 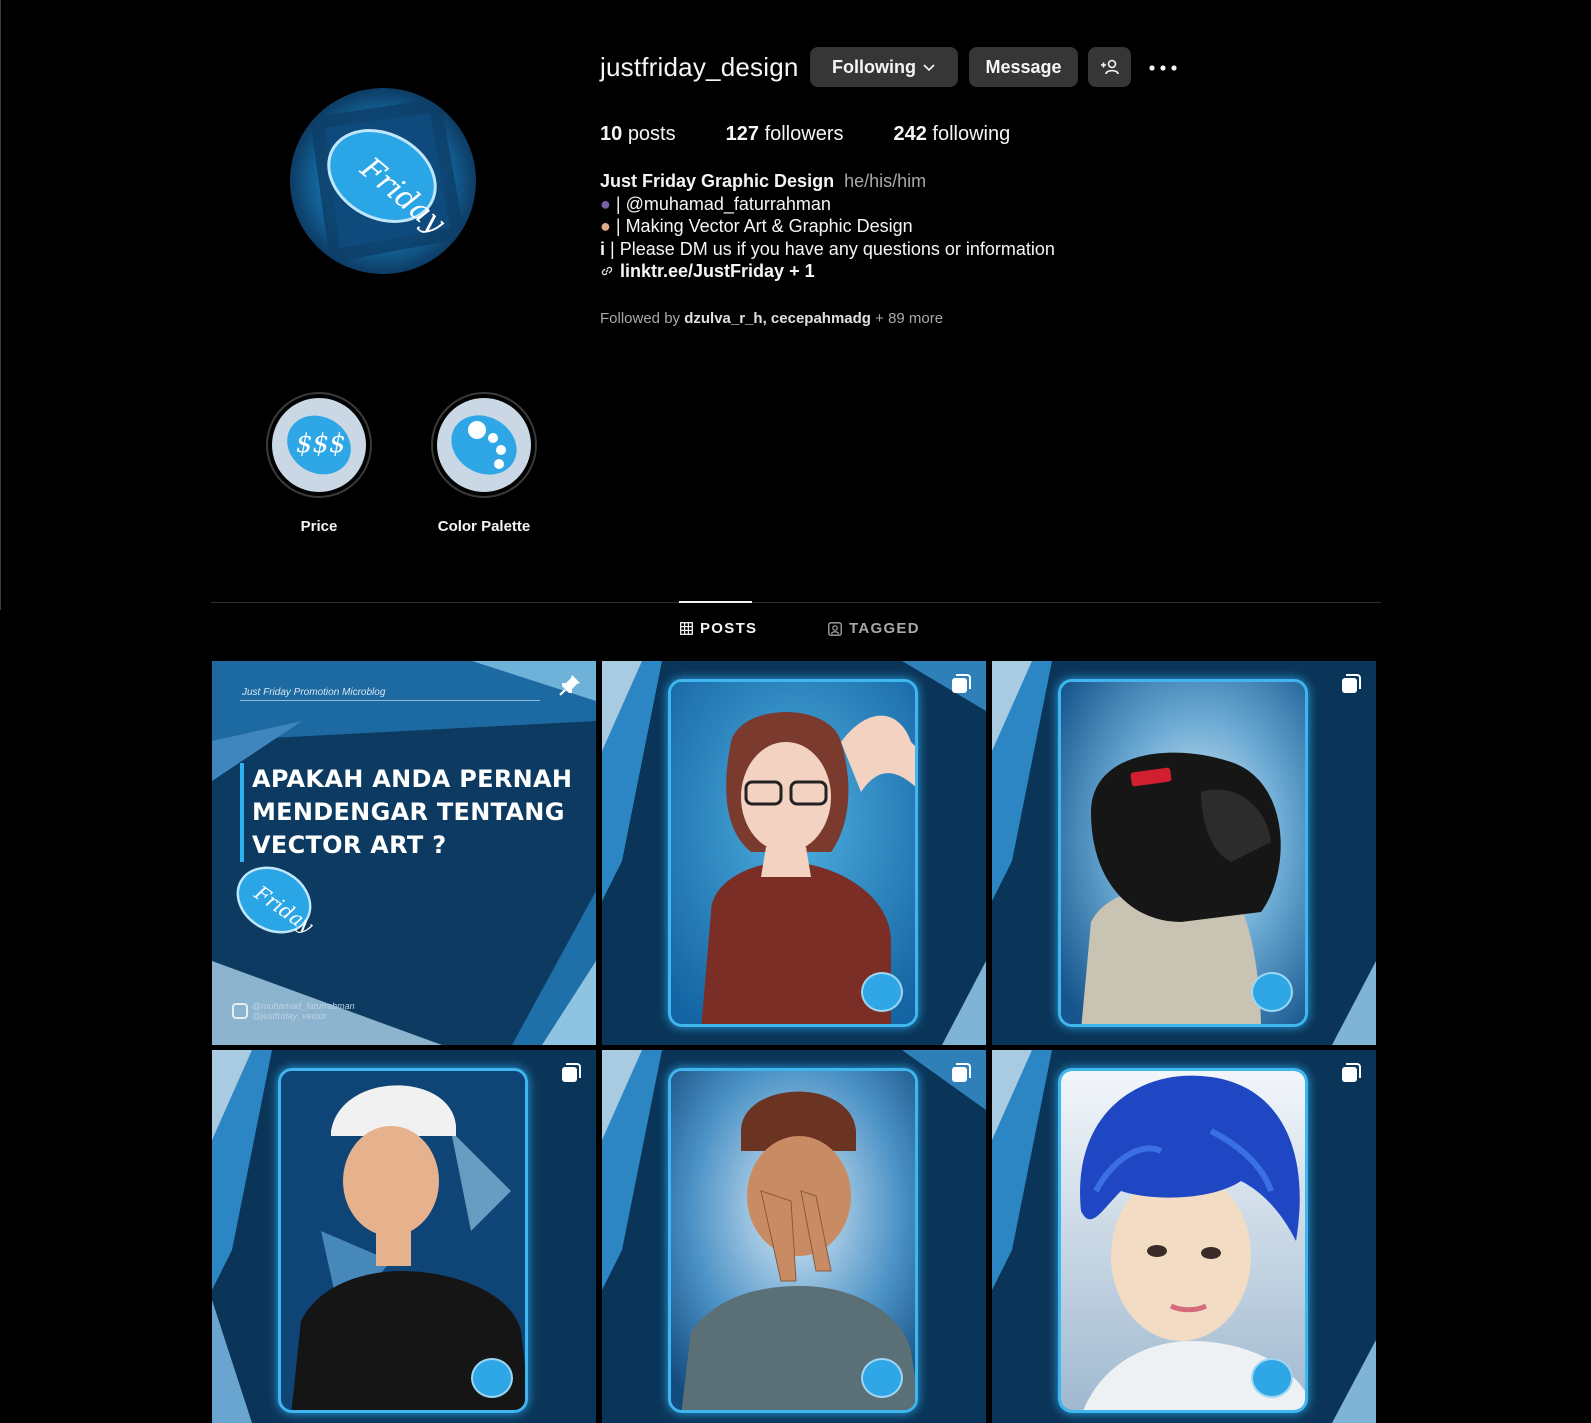 What do you see at coordinates (729, 628) in the screenshot?
I see `tab-posts-label: POSTS` at bounding box center [729, 628].